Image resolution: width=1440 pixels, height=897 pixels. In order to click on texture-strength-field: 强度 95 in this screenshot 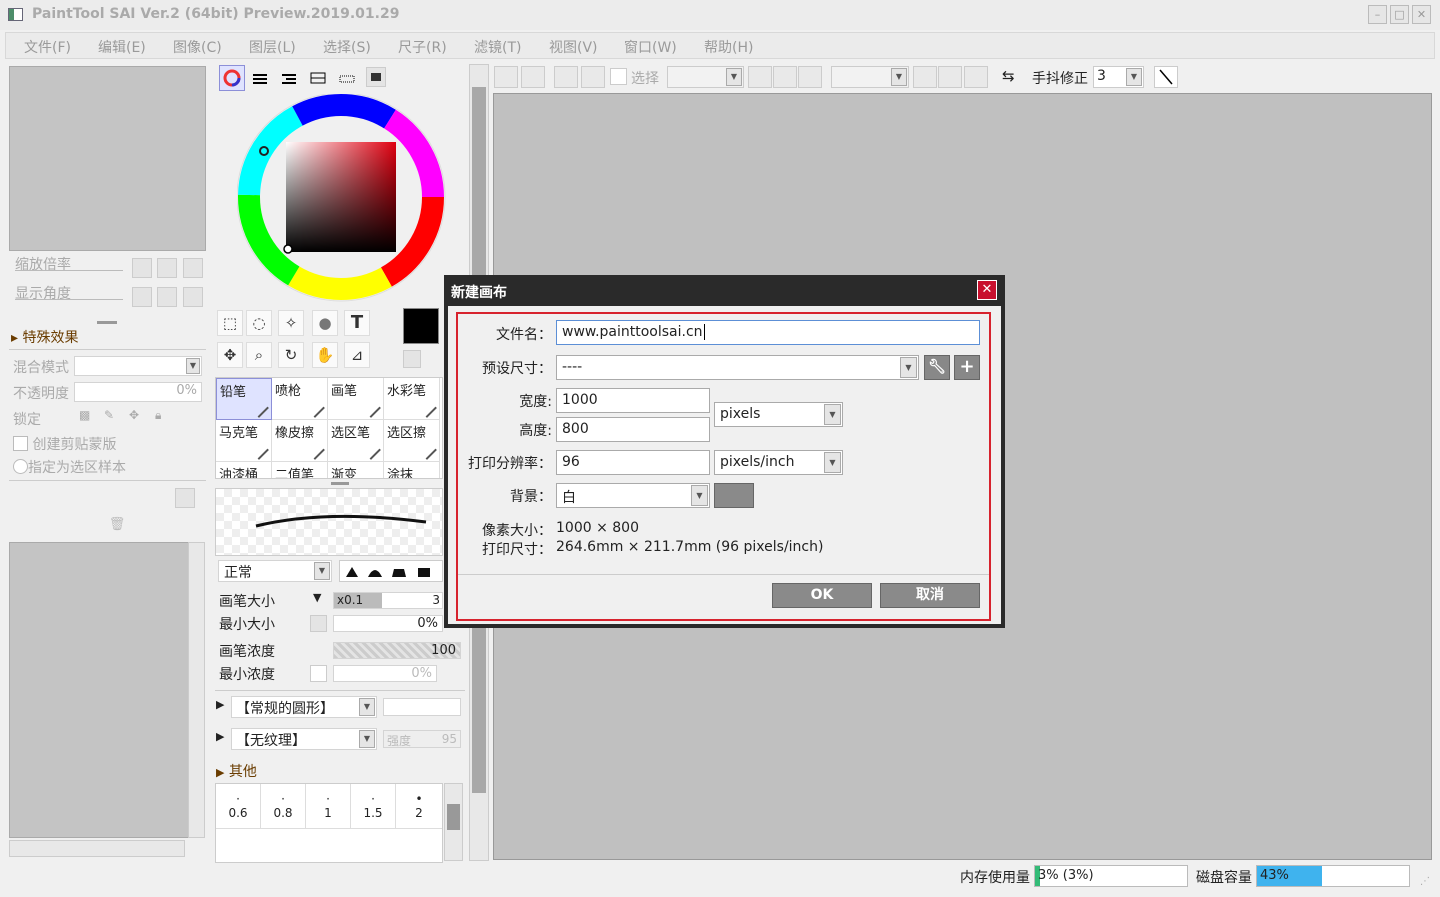, I will do `click(422, 739)`.